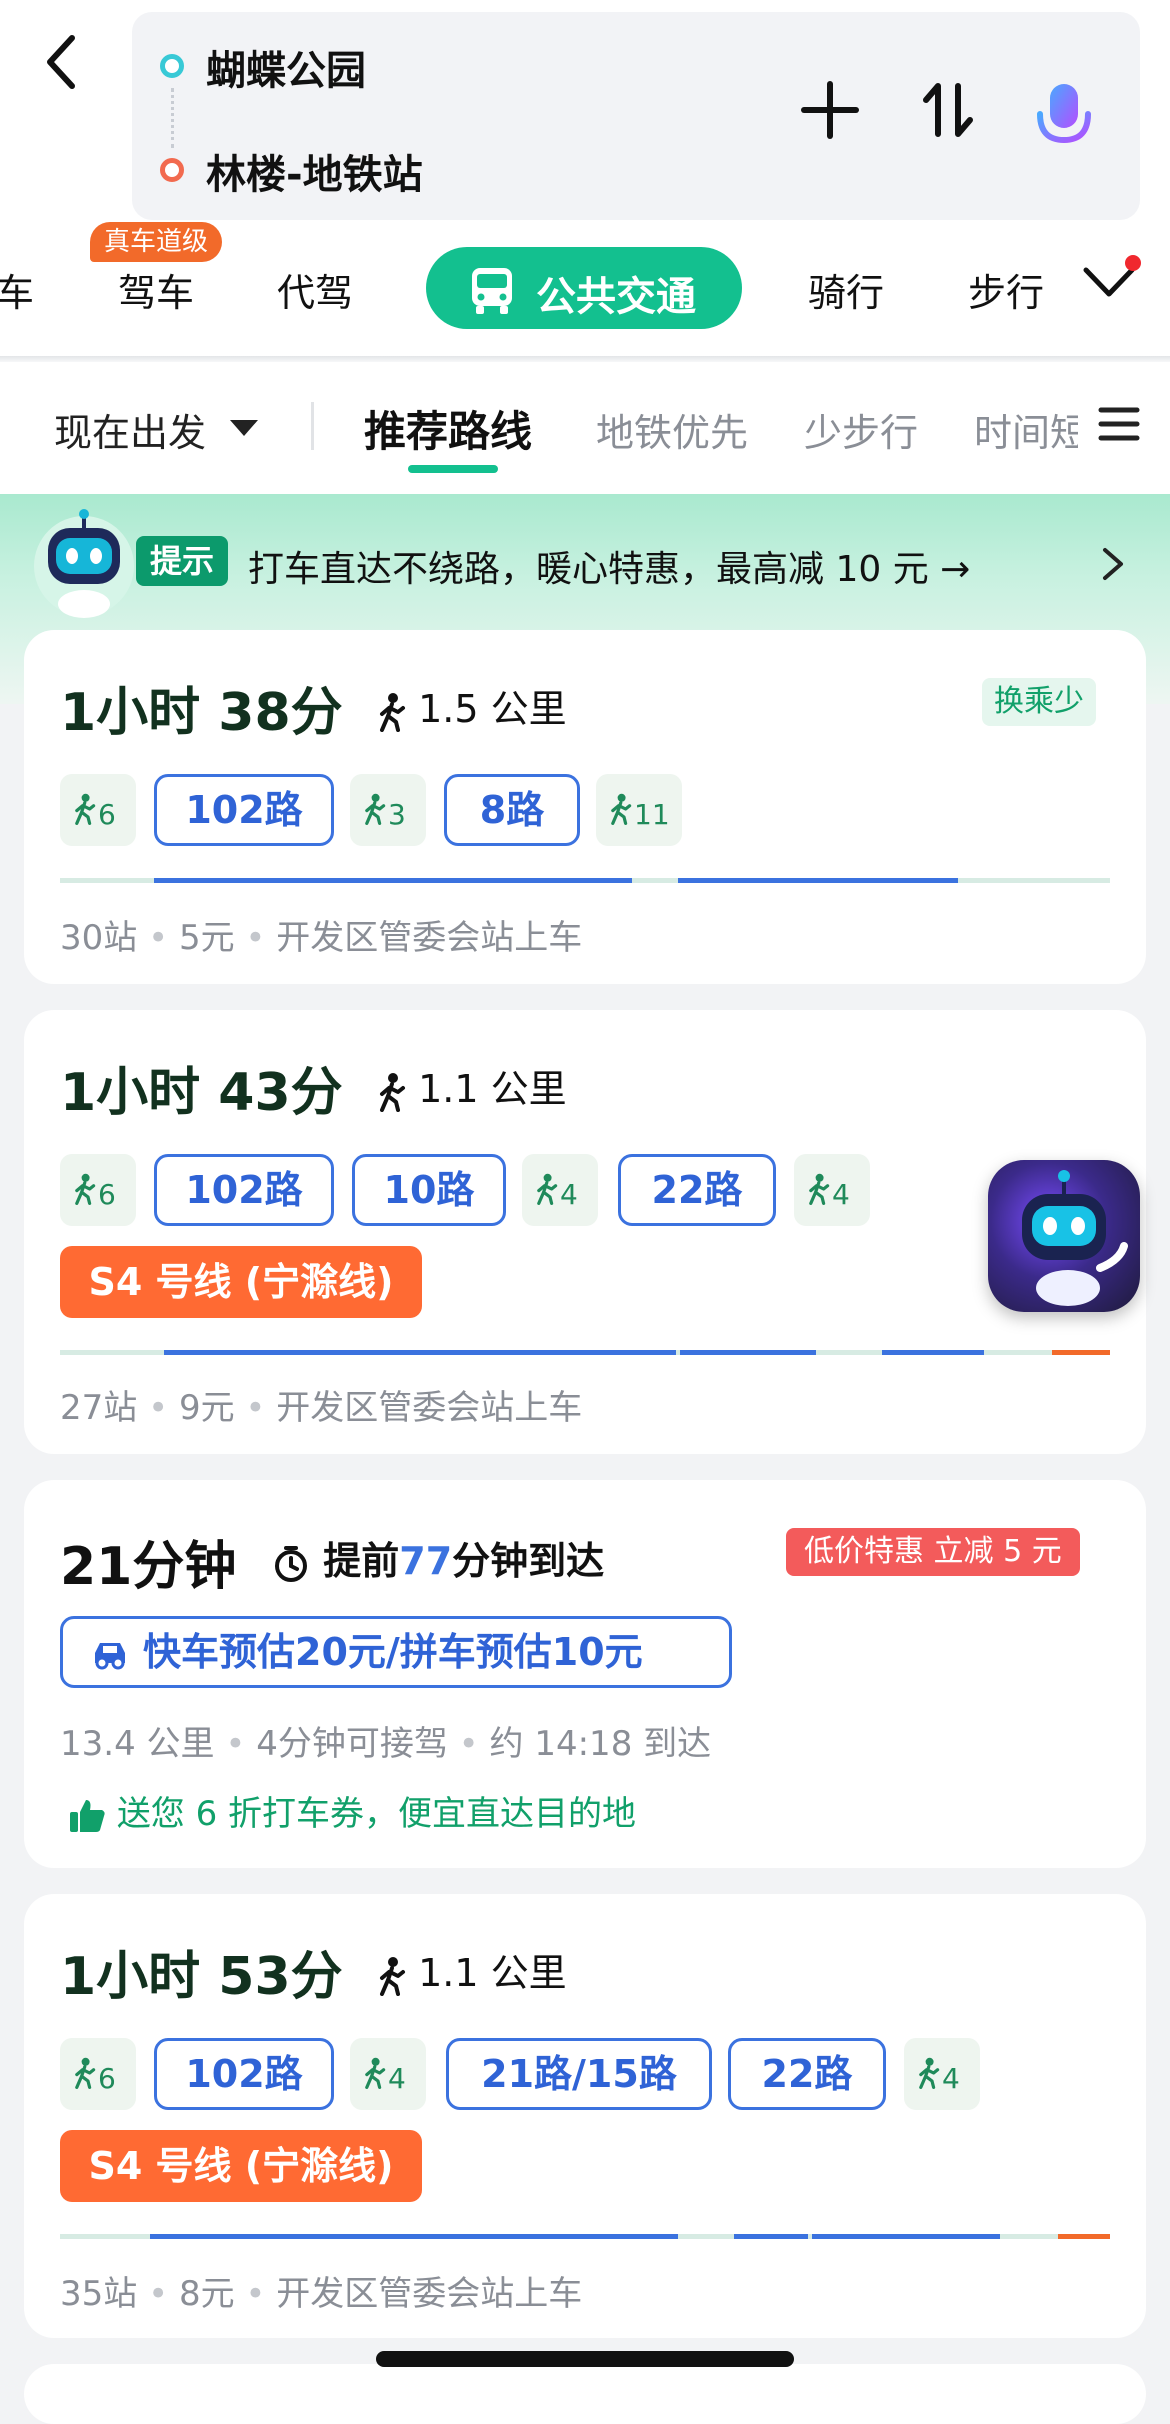  I want to click on taxi-distance: 13.4 公里, so click(137, 1744).